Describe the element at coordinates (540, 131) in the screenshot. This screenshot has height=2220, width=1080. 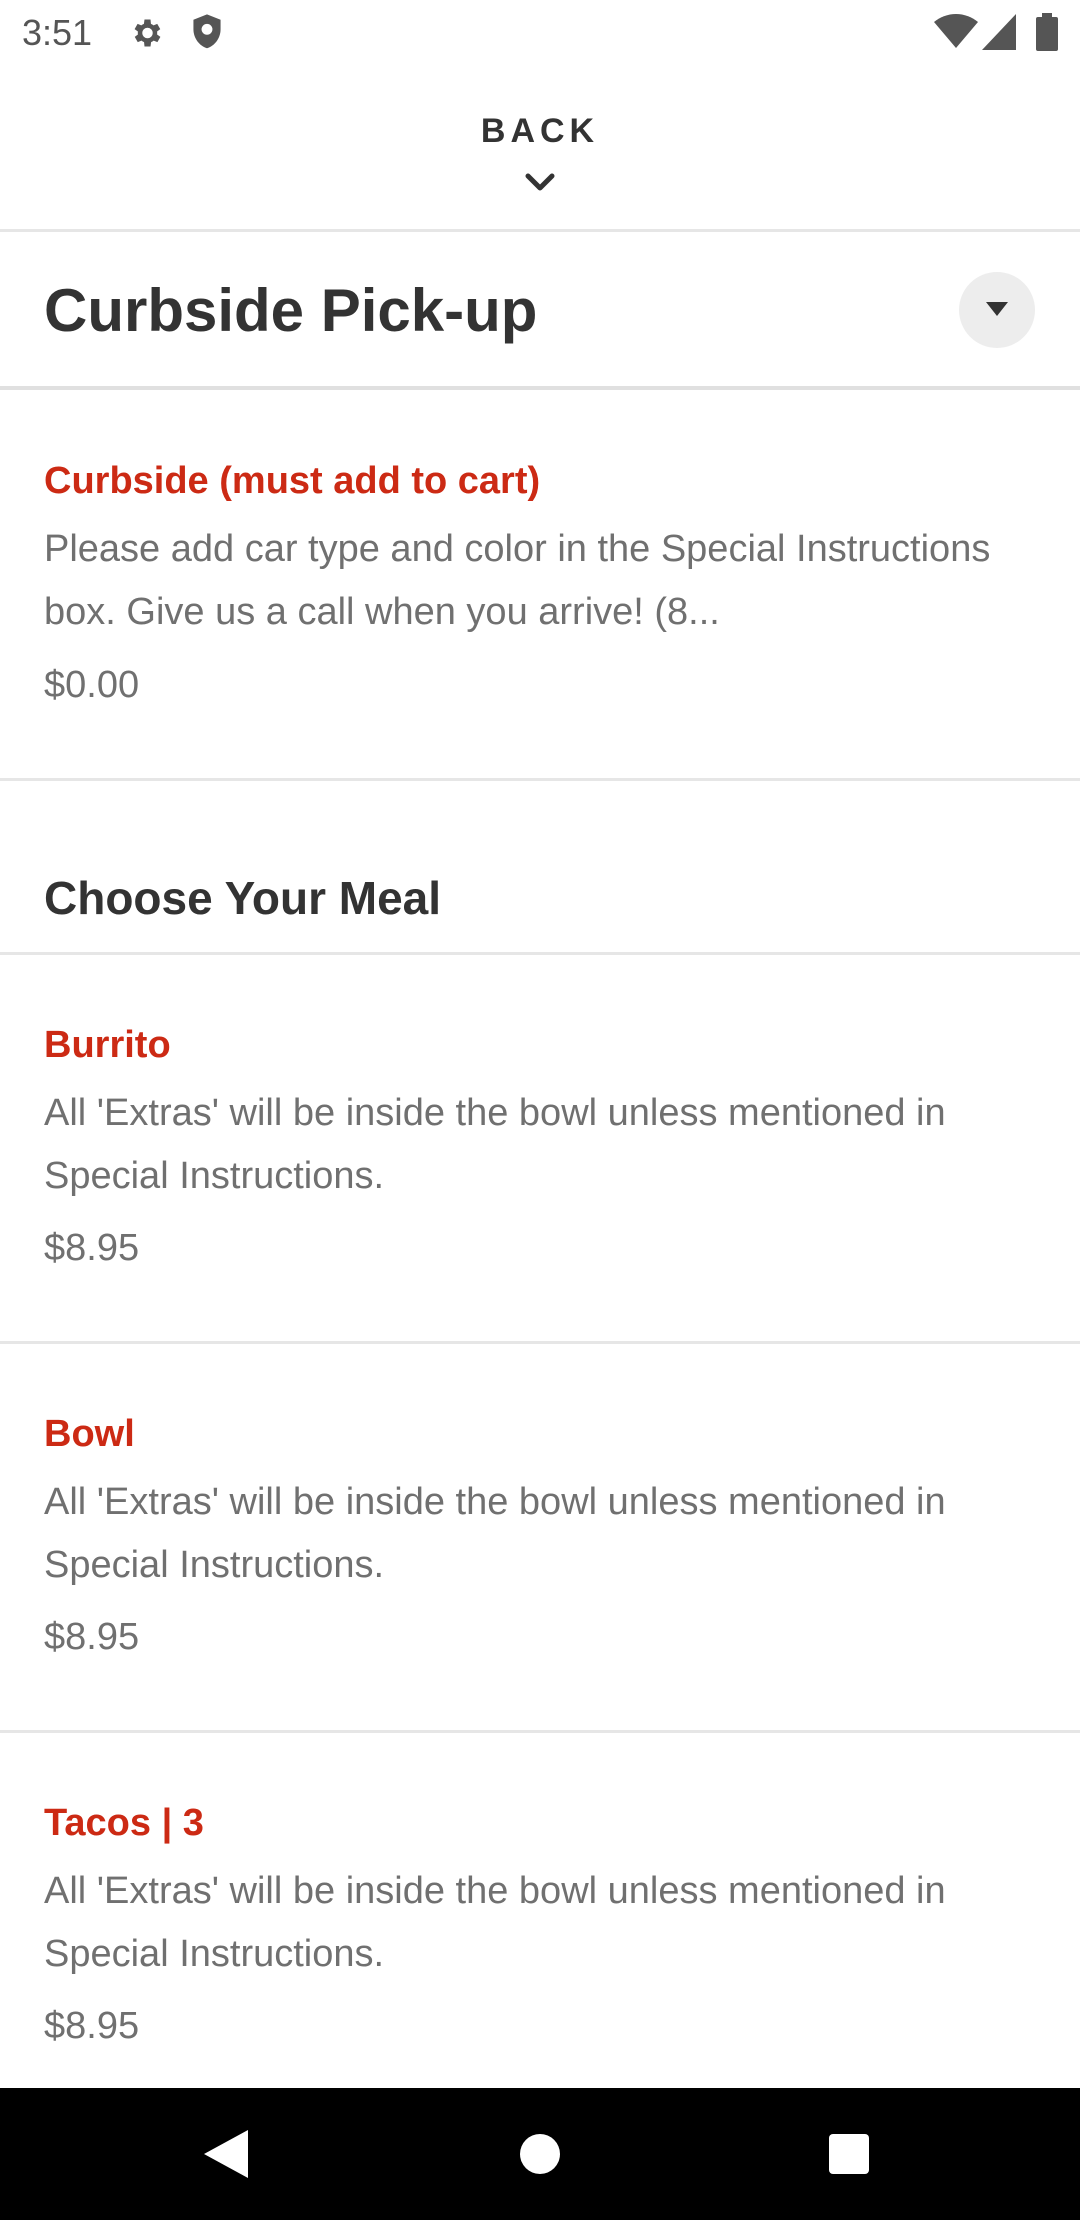
I see `back-label: BACK` at that location.